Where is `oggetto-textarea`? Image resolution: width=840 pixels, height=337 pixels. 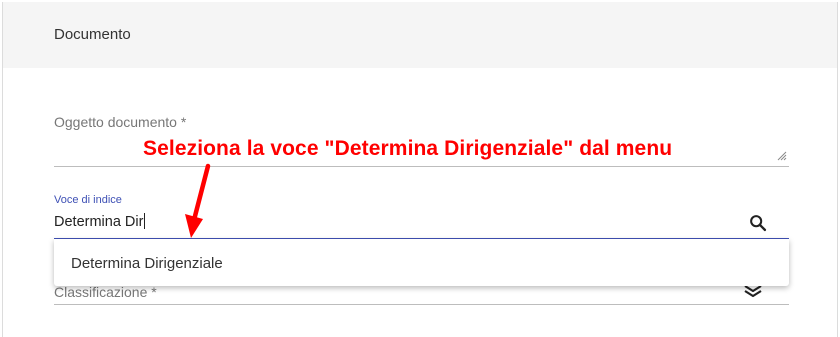
oggetto-textarea is located at coordinates (421, 166).